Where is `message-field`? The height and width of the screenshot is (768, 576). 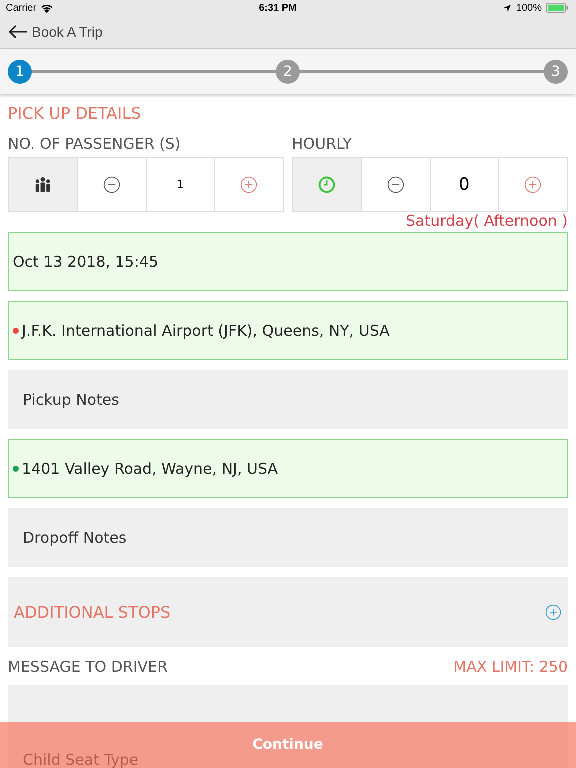 message-field is located at coordinates (288, 703).